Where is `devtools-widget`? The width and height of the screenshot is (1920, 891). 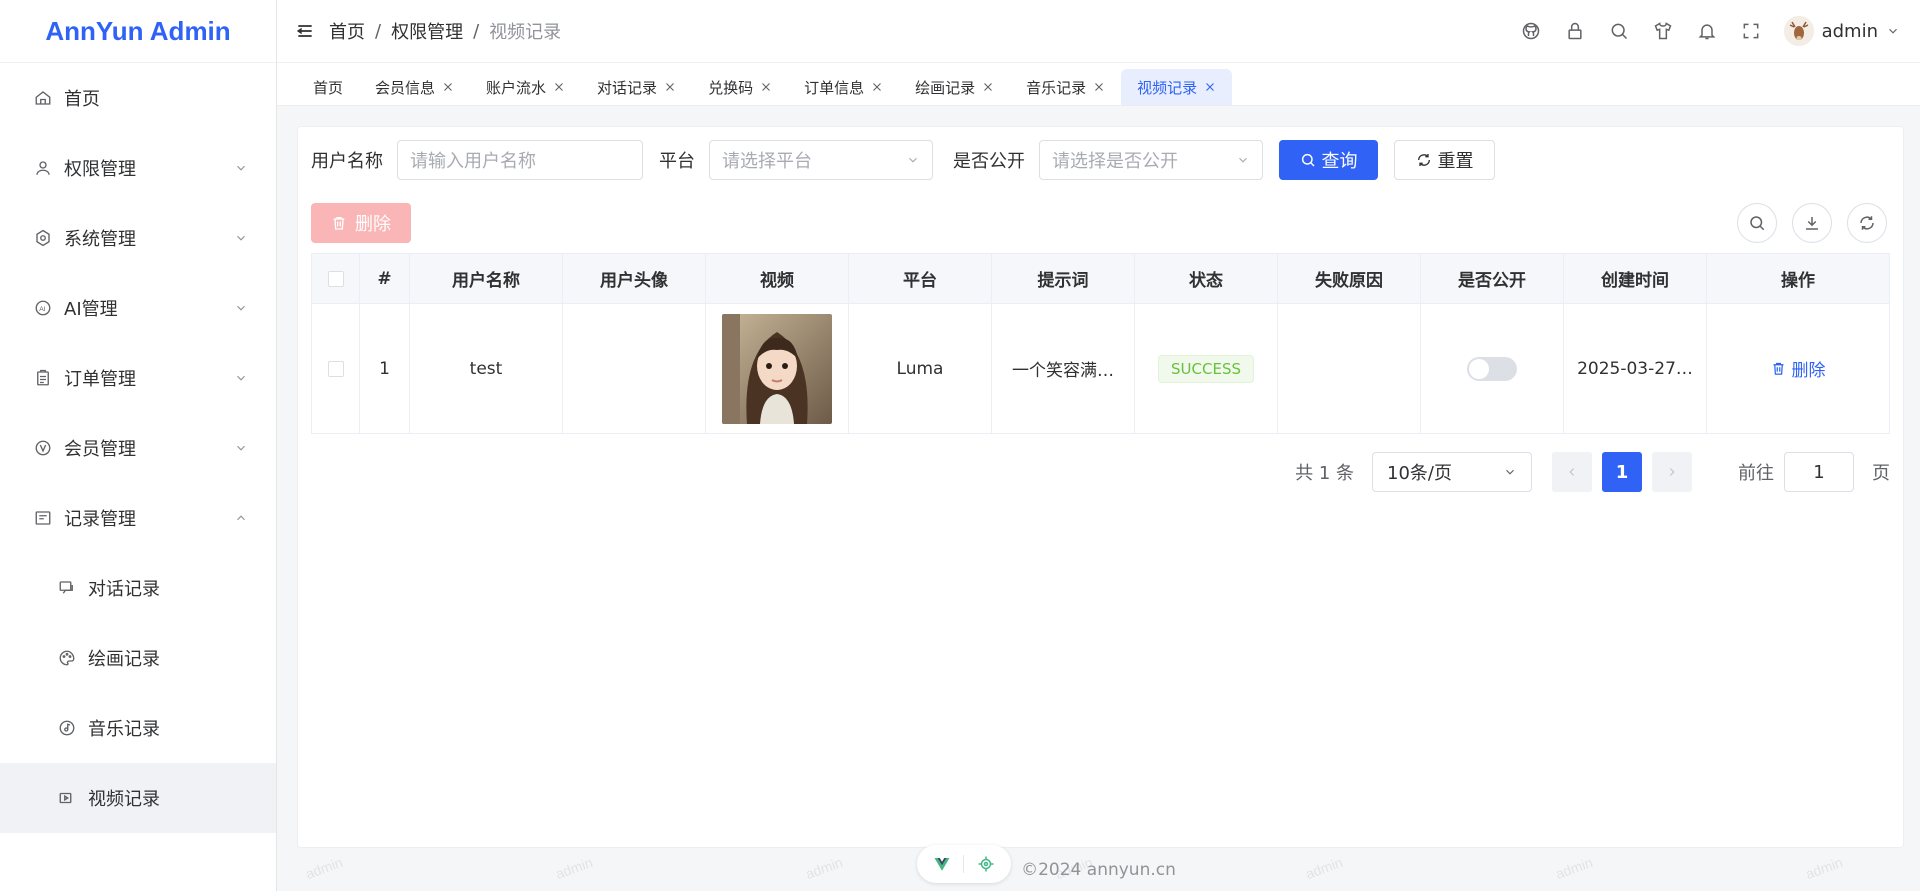
devtools-widget is located at coordinates (964, 864).